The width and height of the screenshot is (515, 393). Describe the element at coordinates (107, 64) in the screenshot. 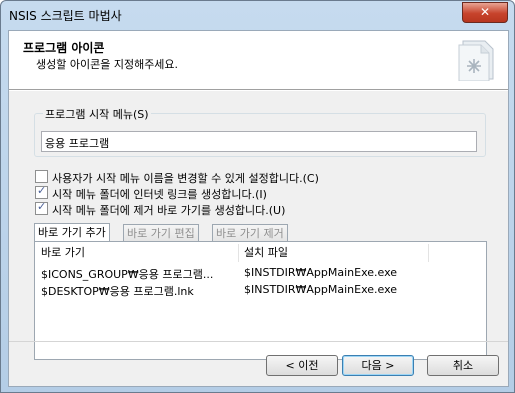

I see `page-subtitle: 생성할 아이콘을 지정해주세요.` at that location.